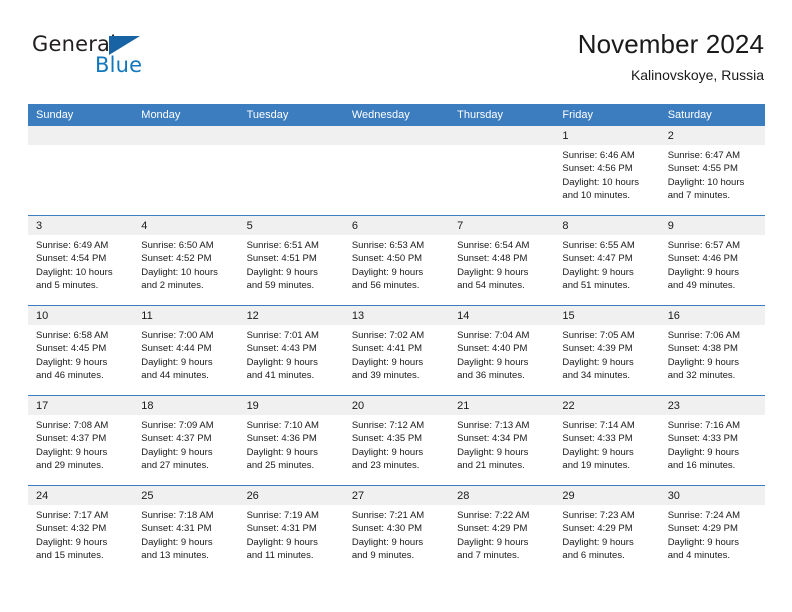 The height and width of the screenshot is (612, 792). I want to click on day-number-band: 17, so click(81, 405).